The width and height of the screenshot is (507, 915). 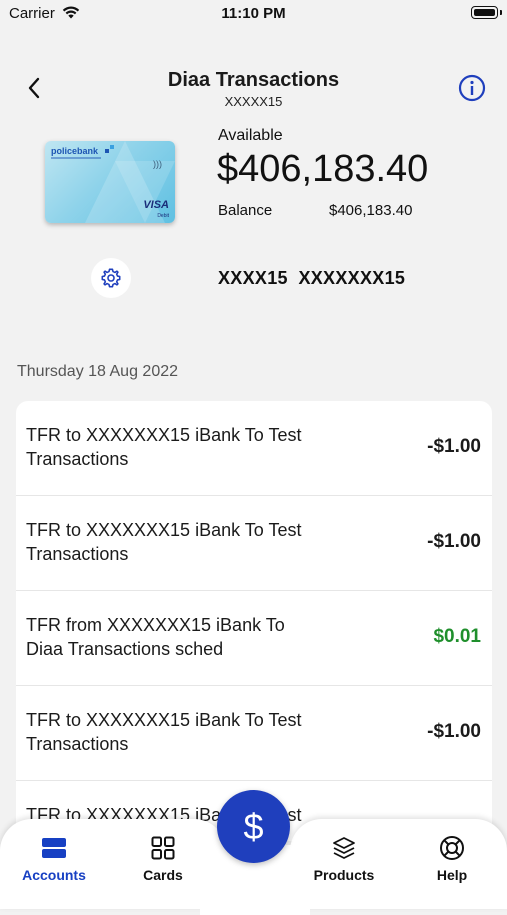 I want to click on page-subtitle: XXXXX15, so click(x=253, y=101).